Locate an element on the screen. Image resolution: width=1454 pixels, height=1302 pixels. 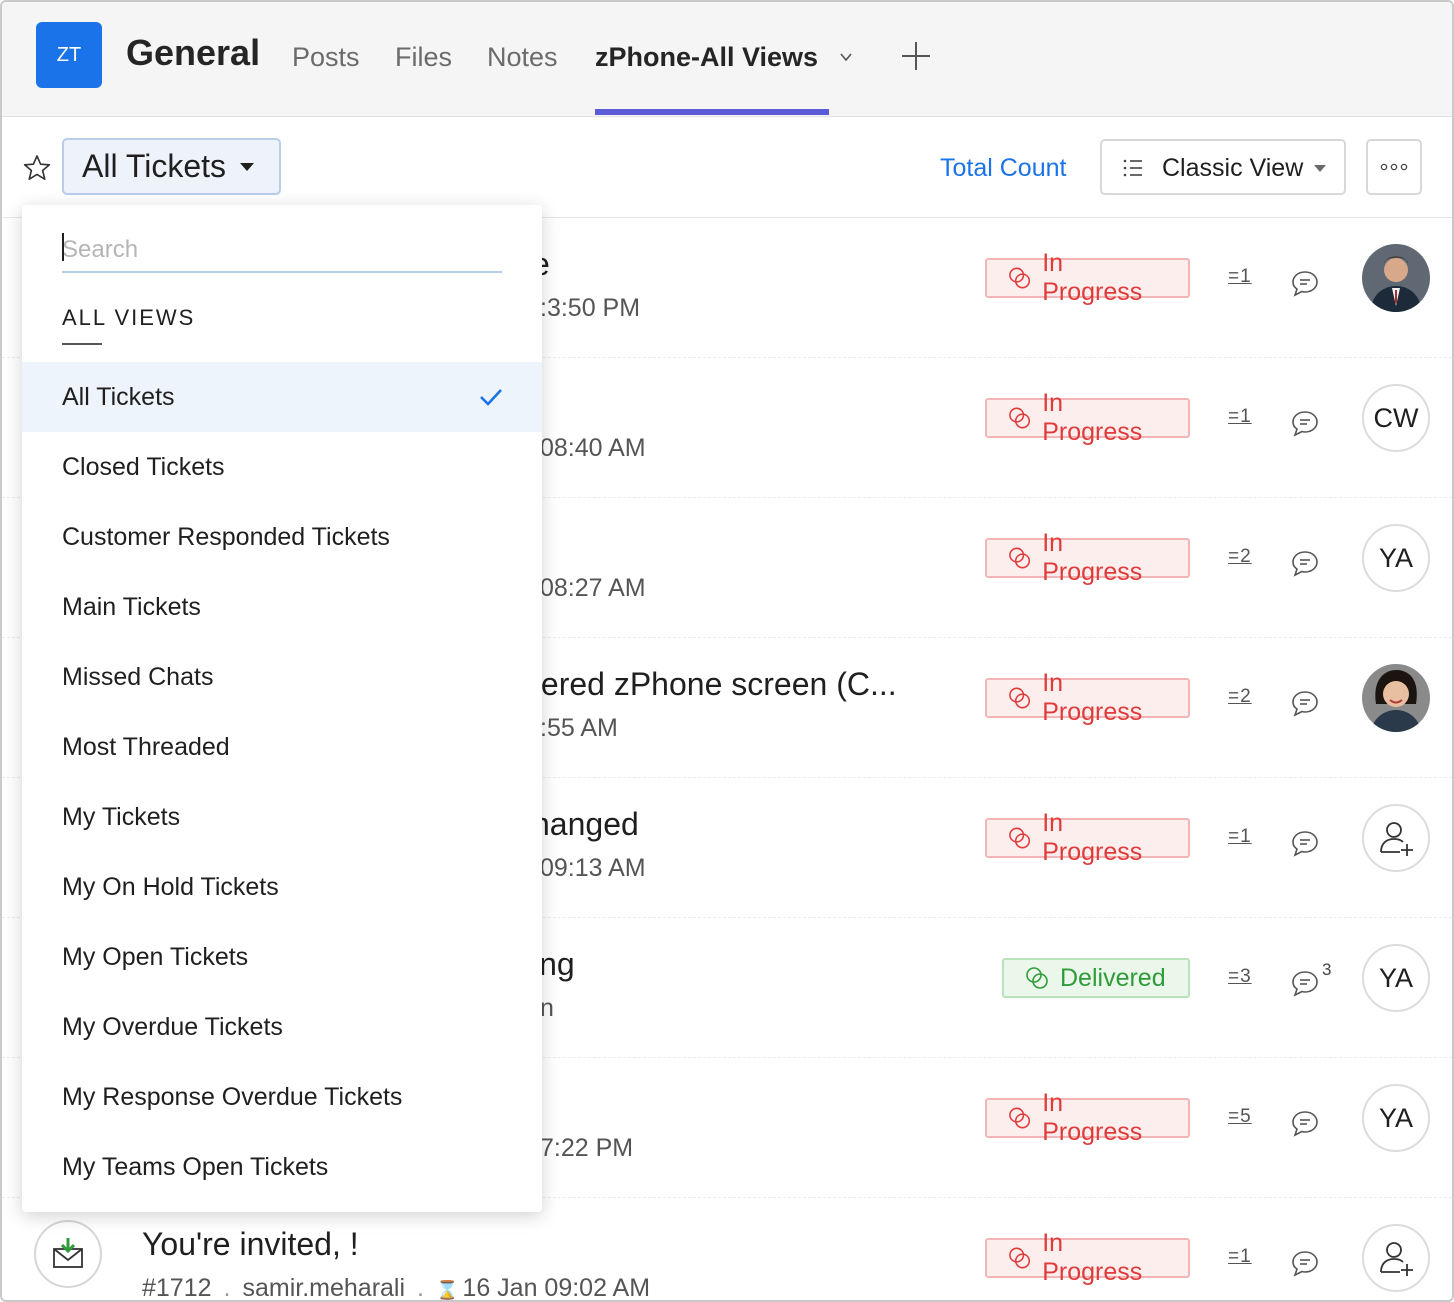
team-avatar: ZT is located at coordinates (69, 55).